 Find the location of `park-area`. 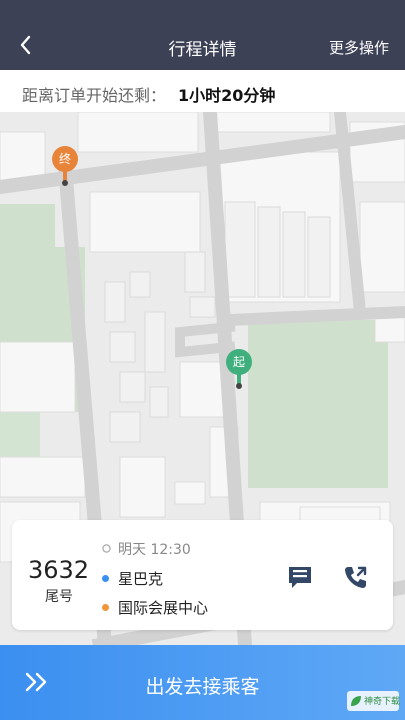

park-area is located at coordinates (318, 404).